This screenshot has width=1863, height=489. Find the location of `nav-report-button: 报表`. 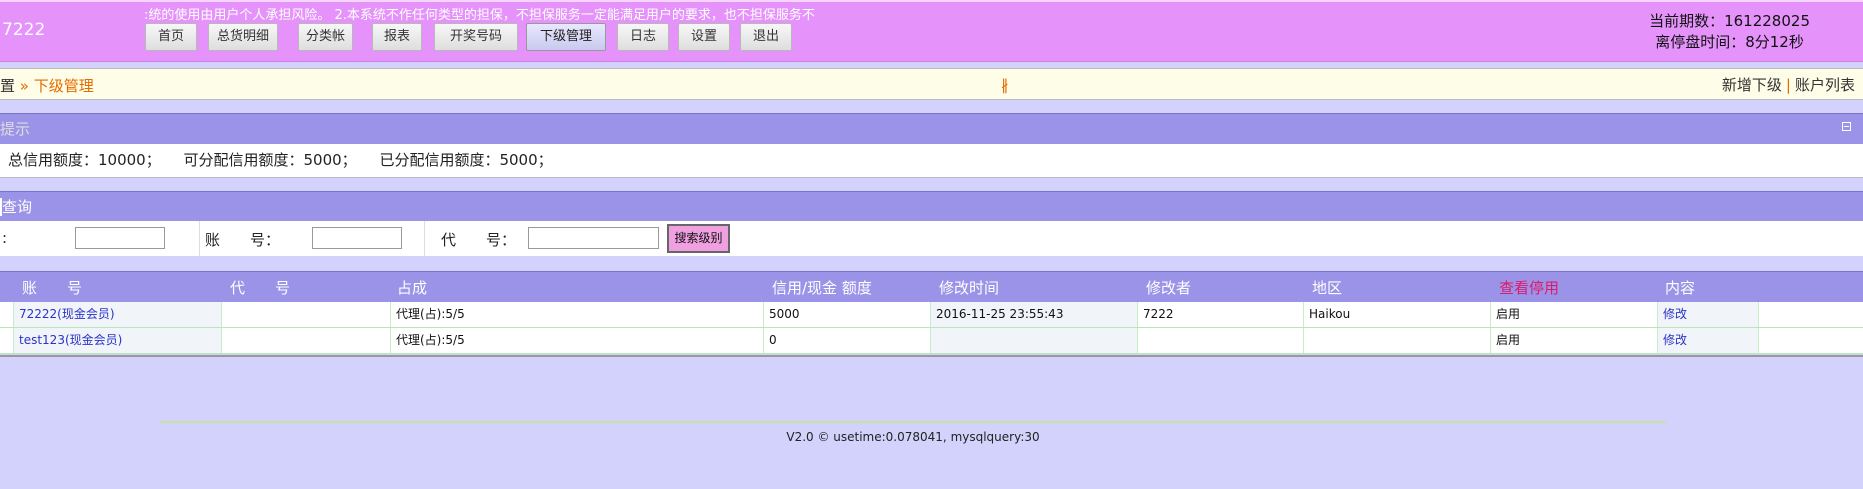

nav-report-button: 报表 is located at coordinates (397, 37).